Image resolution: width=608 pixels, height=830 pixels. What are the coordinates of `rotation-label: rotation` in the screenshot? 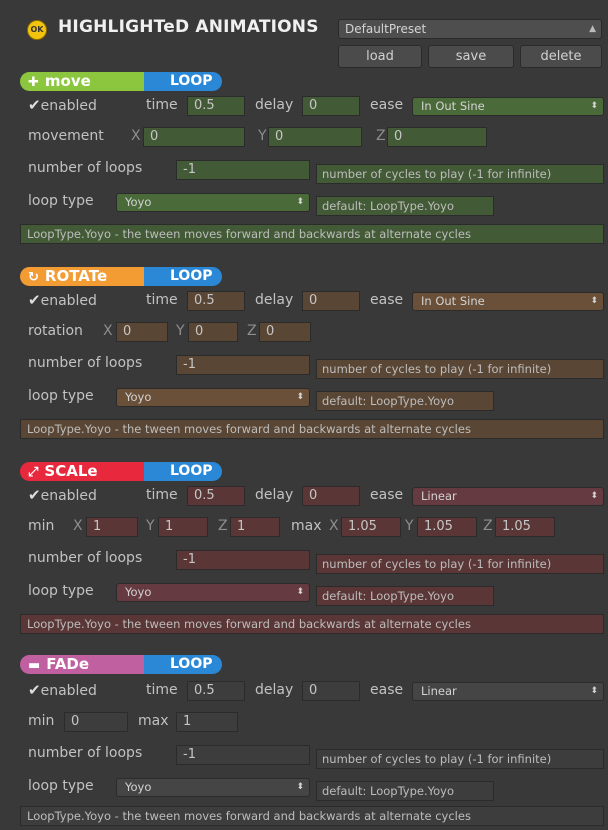 It's located at (55, 331).